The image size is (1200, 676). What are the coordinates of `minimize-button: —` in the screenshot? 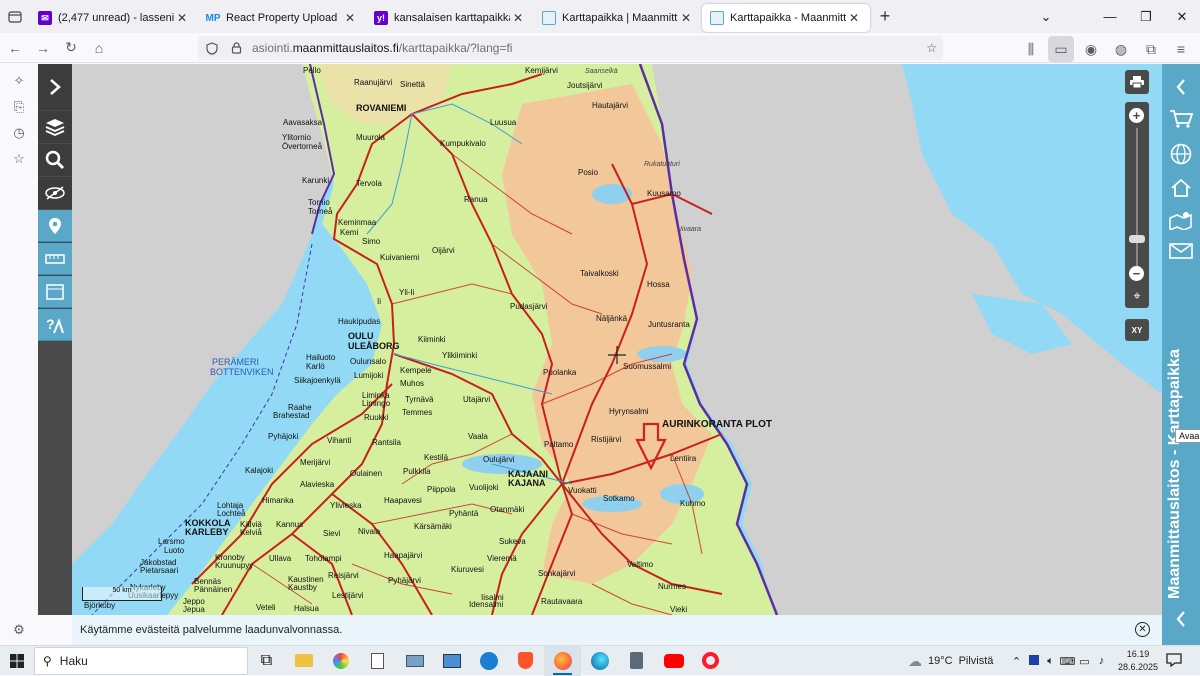 It's located at (1110, 16).